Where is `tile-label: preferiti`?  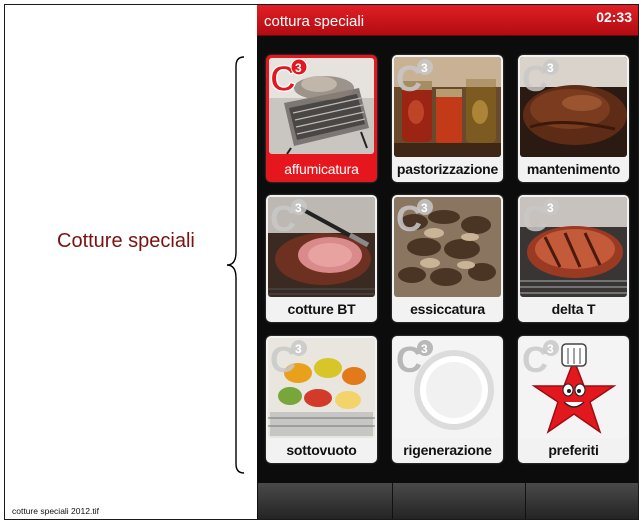 tile-label: preferiti is located at coordinates (573, 450).